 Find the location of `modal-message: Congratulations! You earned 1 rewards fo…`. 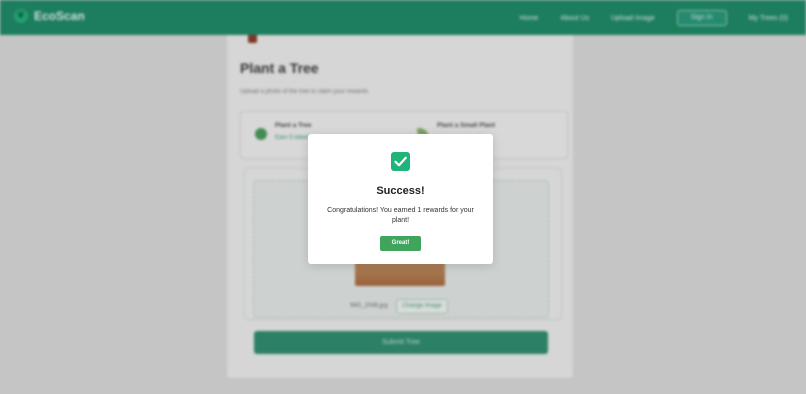

modal-message: Congratulations! You earned 1 rewards fo… is located at coordinates (400, 215).